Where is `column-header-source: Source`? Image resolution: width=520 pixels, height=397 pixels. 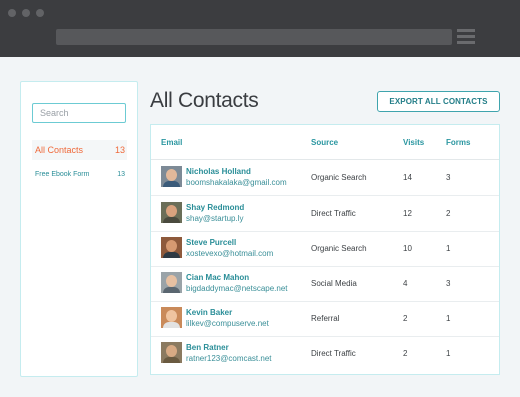
column-header-source: Source is located at coordinates (324, 142).